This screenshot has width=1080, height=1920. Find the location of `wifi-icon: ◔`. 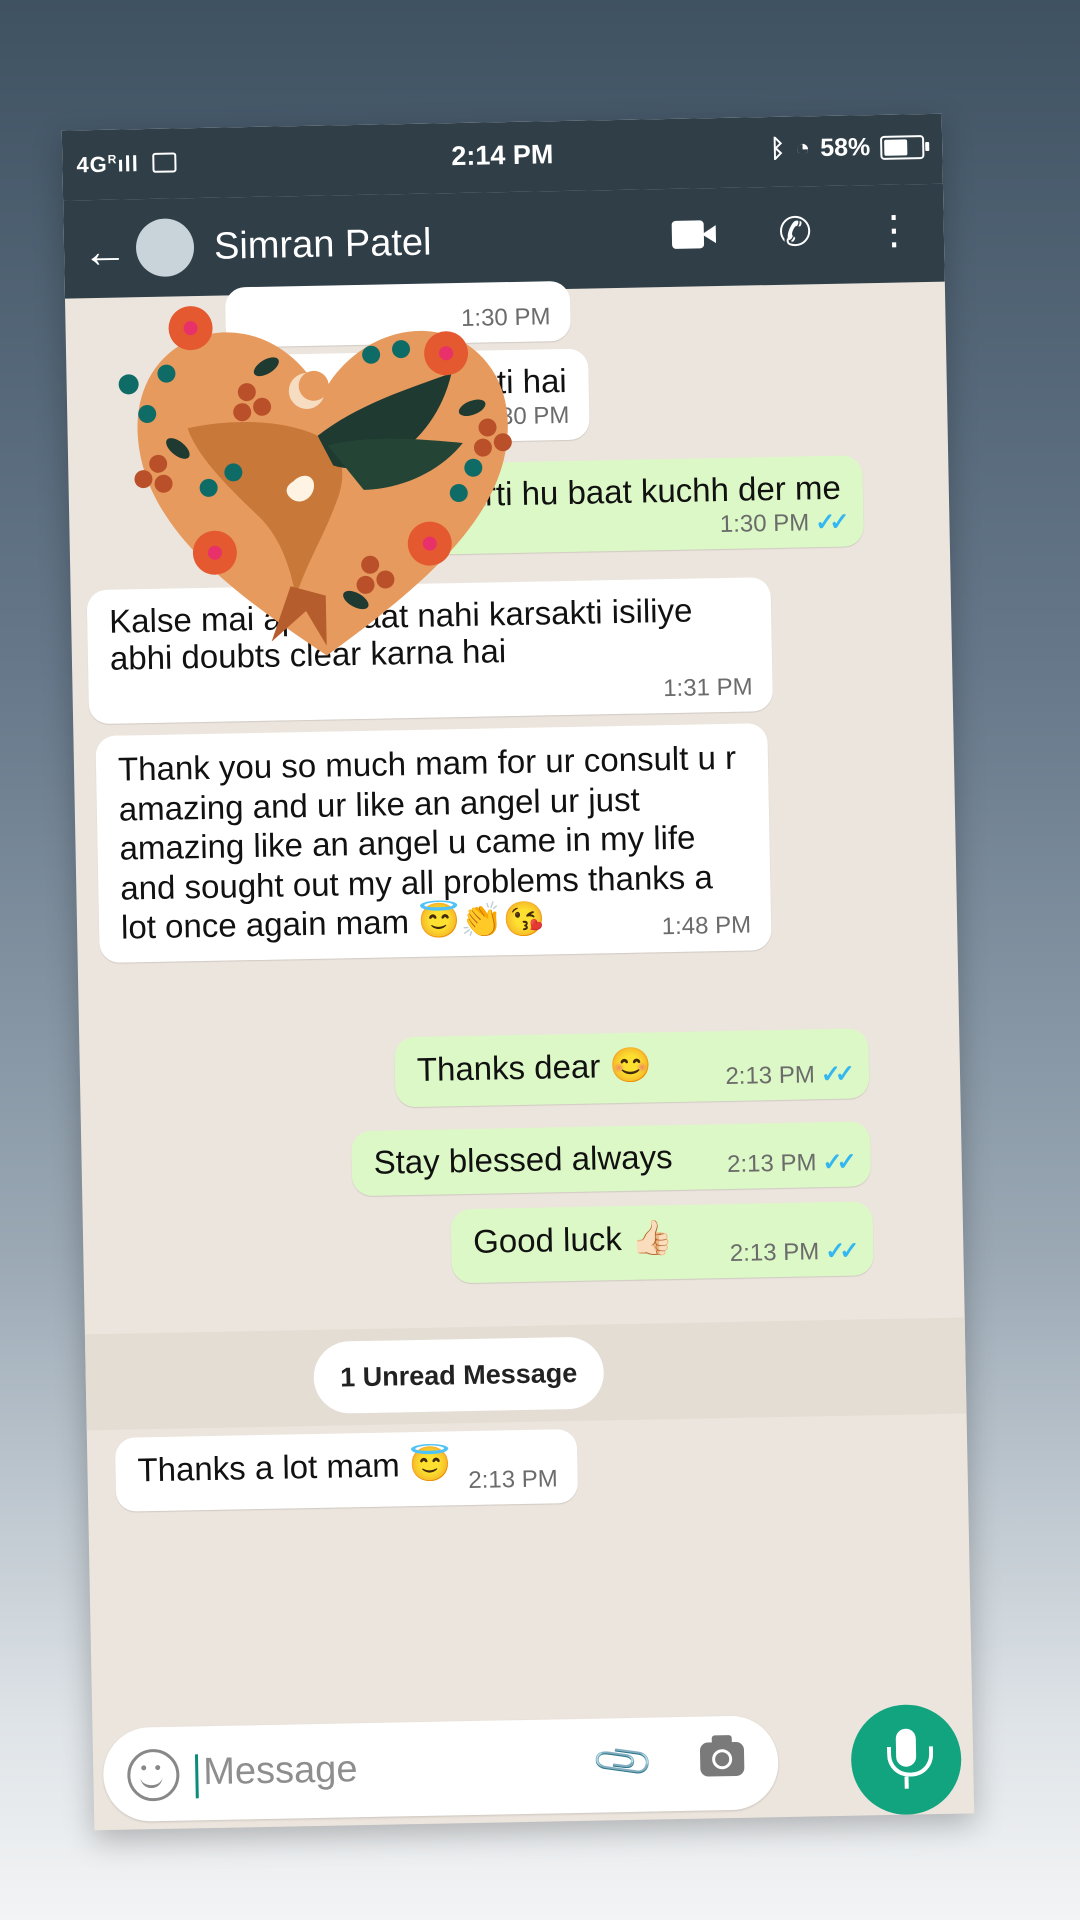

wifi-icon: ◔ is located at coordinates (802, 148).